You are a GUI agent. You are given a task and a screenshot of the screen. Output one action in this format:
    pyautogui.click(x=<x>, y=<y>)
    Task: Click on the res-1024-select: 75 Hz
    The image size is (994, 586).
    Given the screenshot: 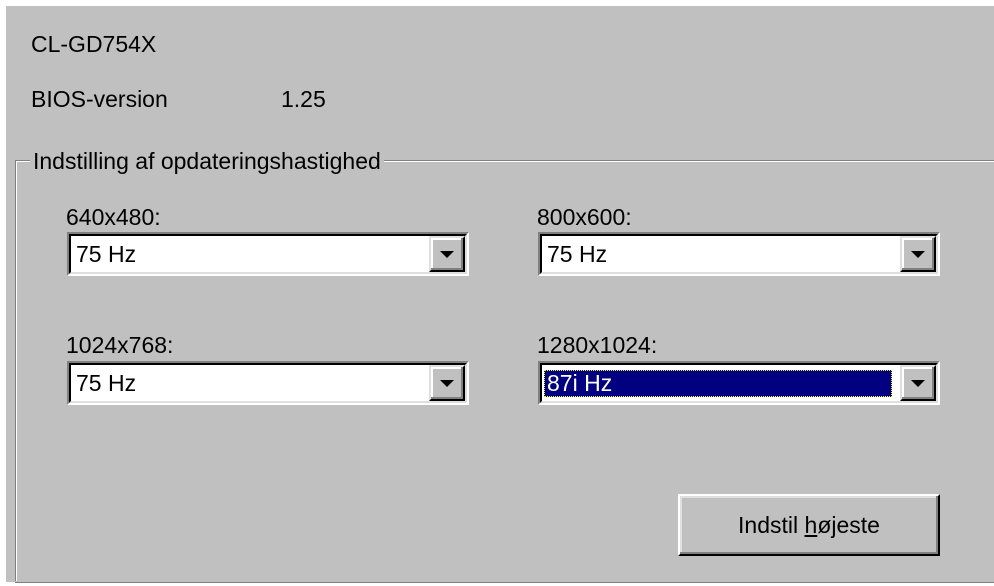 What is the action you would take?
    pyautogui.click(x=268, y=383)
    